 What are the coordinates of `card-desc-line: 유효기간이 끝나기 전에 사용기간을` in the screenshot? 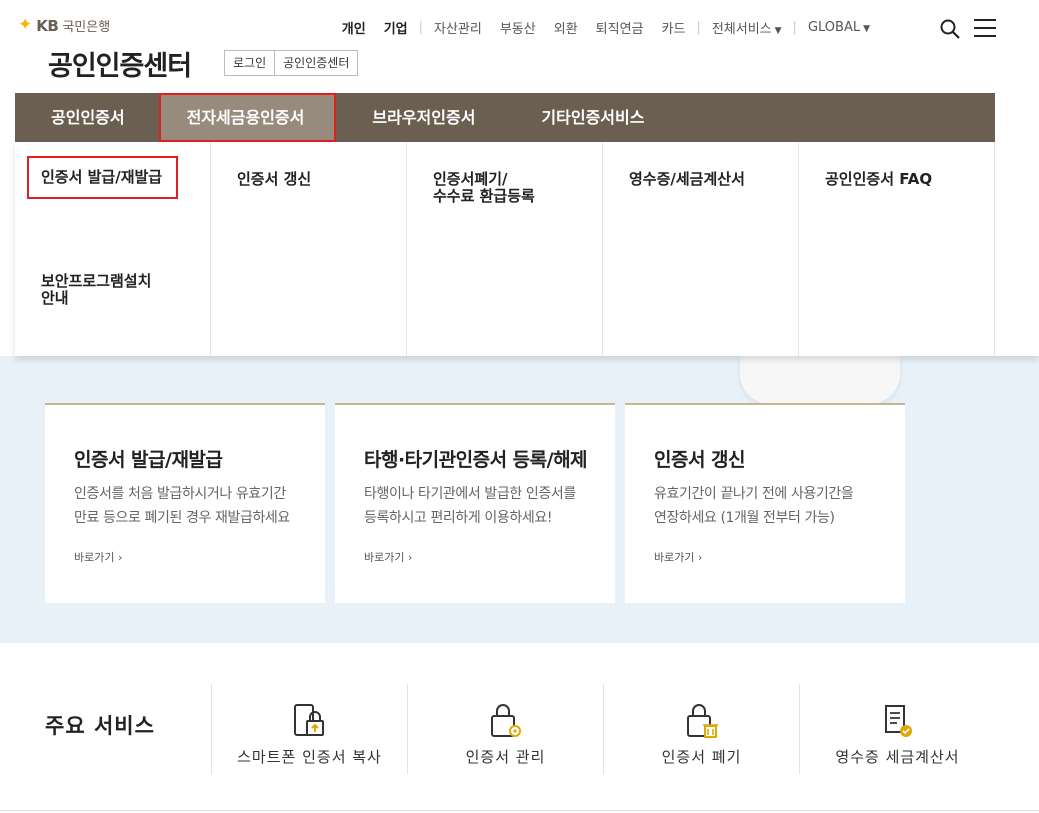 It's located at (754, 494).